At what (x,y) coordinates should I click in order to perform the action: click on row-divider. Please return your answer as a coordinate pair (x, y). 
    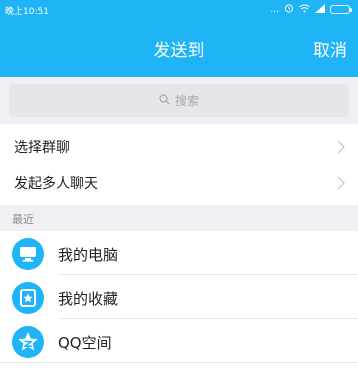
    Looking at the image, I should click on (179, 362).